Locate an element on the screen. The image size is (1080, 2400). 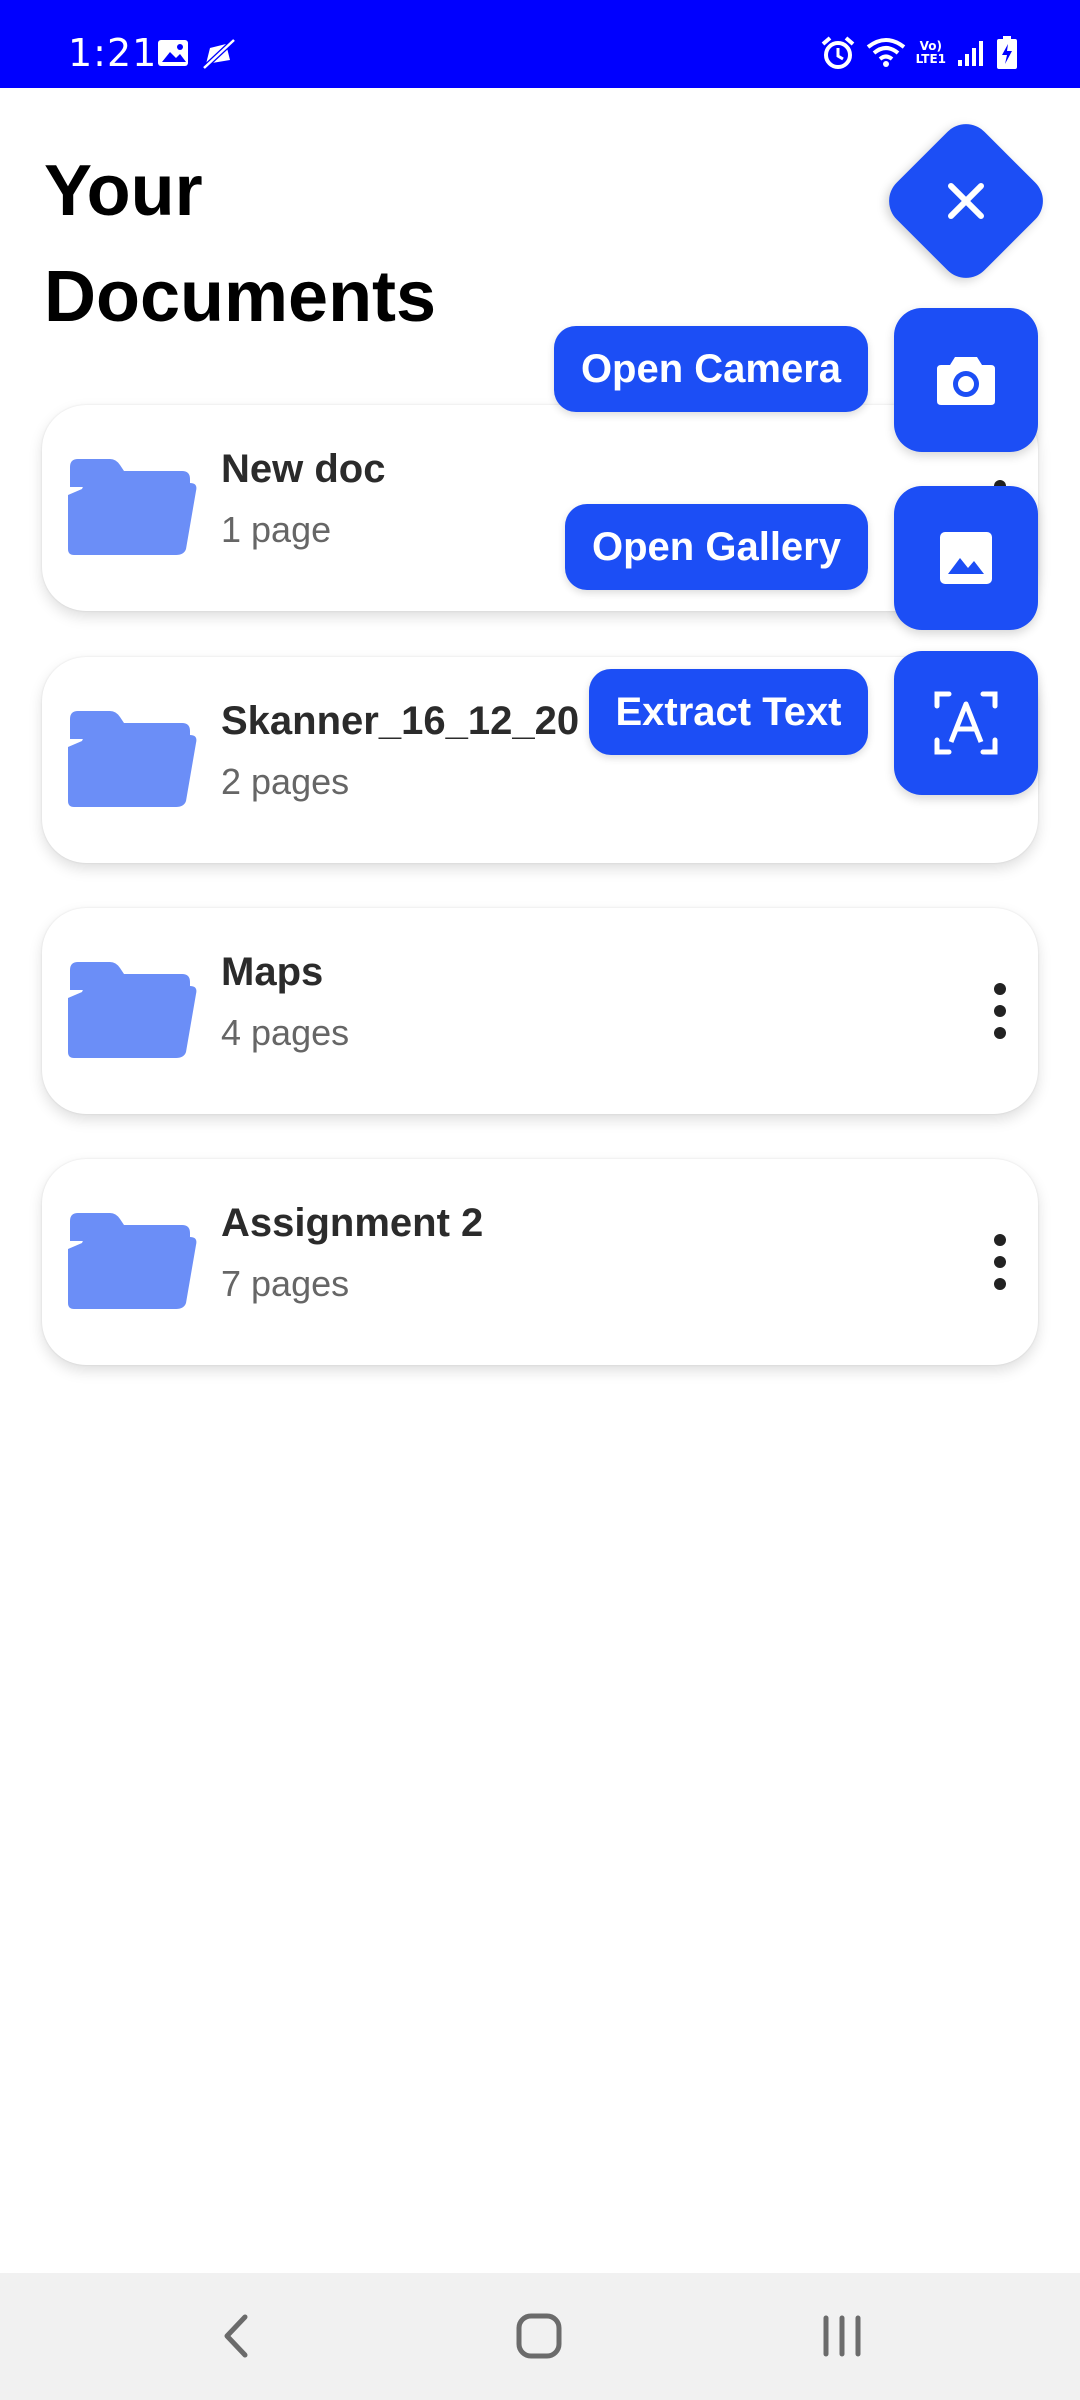
document-name: Skanner_16_12_20 is located at coordinates (400, 721).